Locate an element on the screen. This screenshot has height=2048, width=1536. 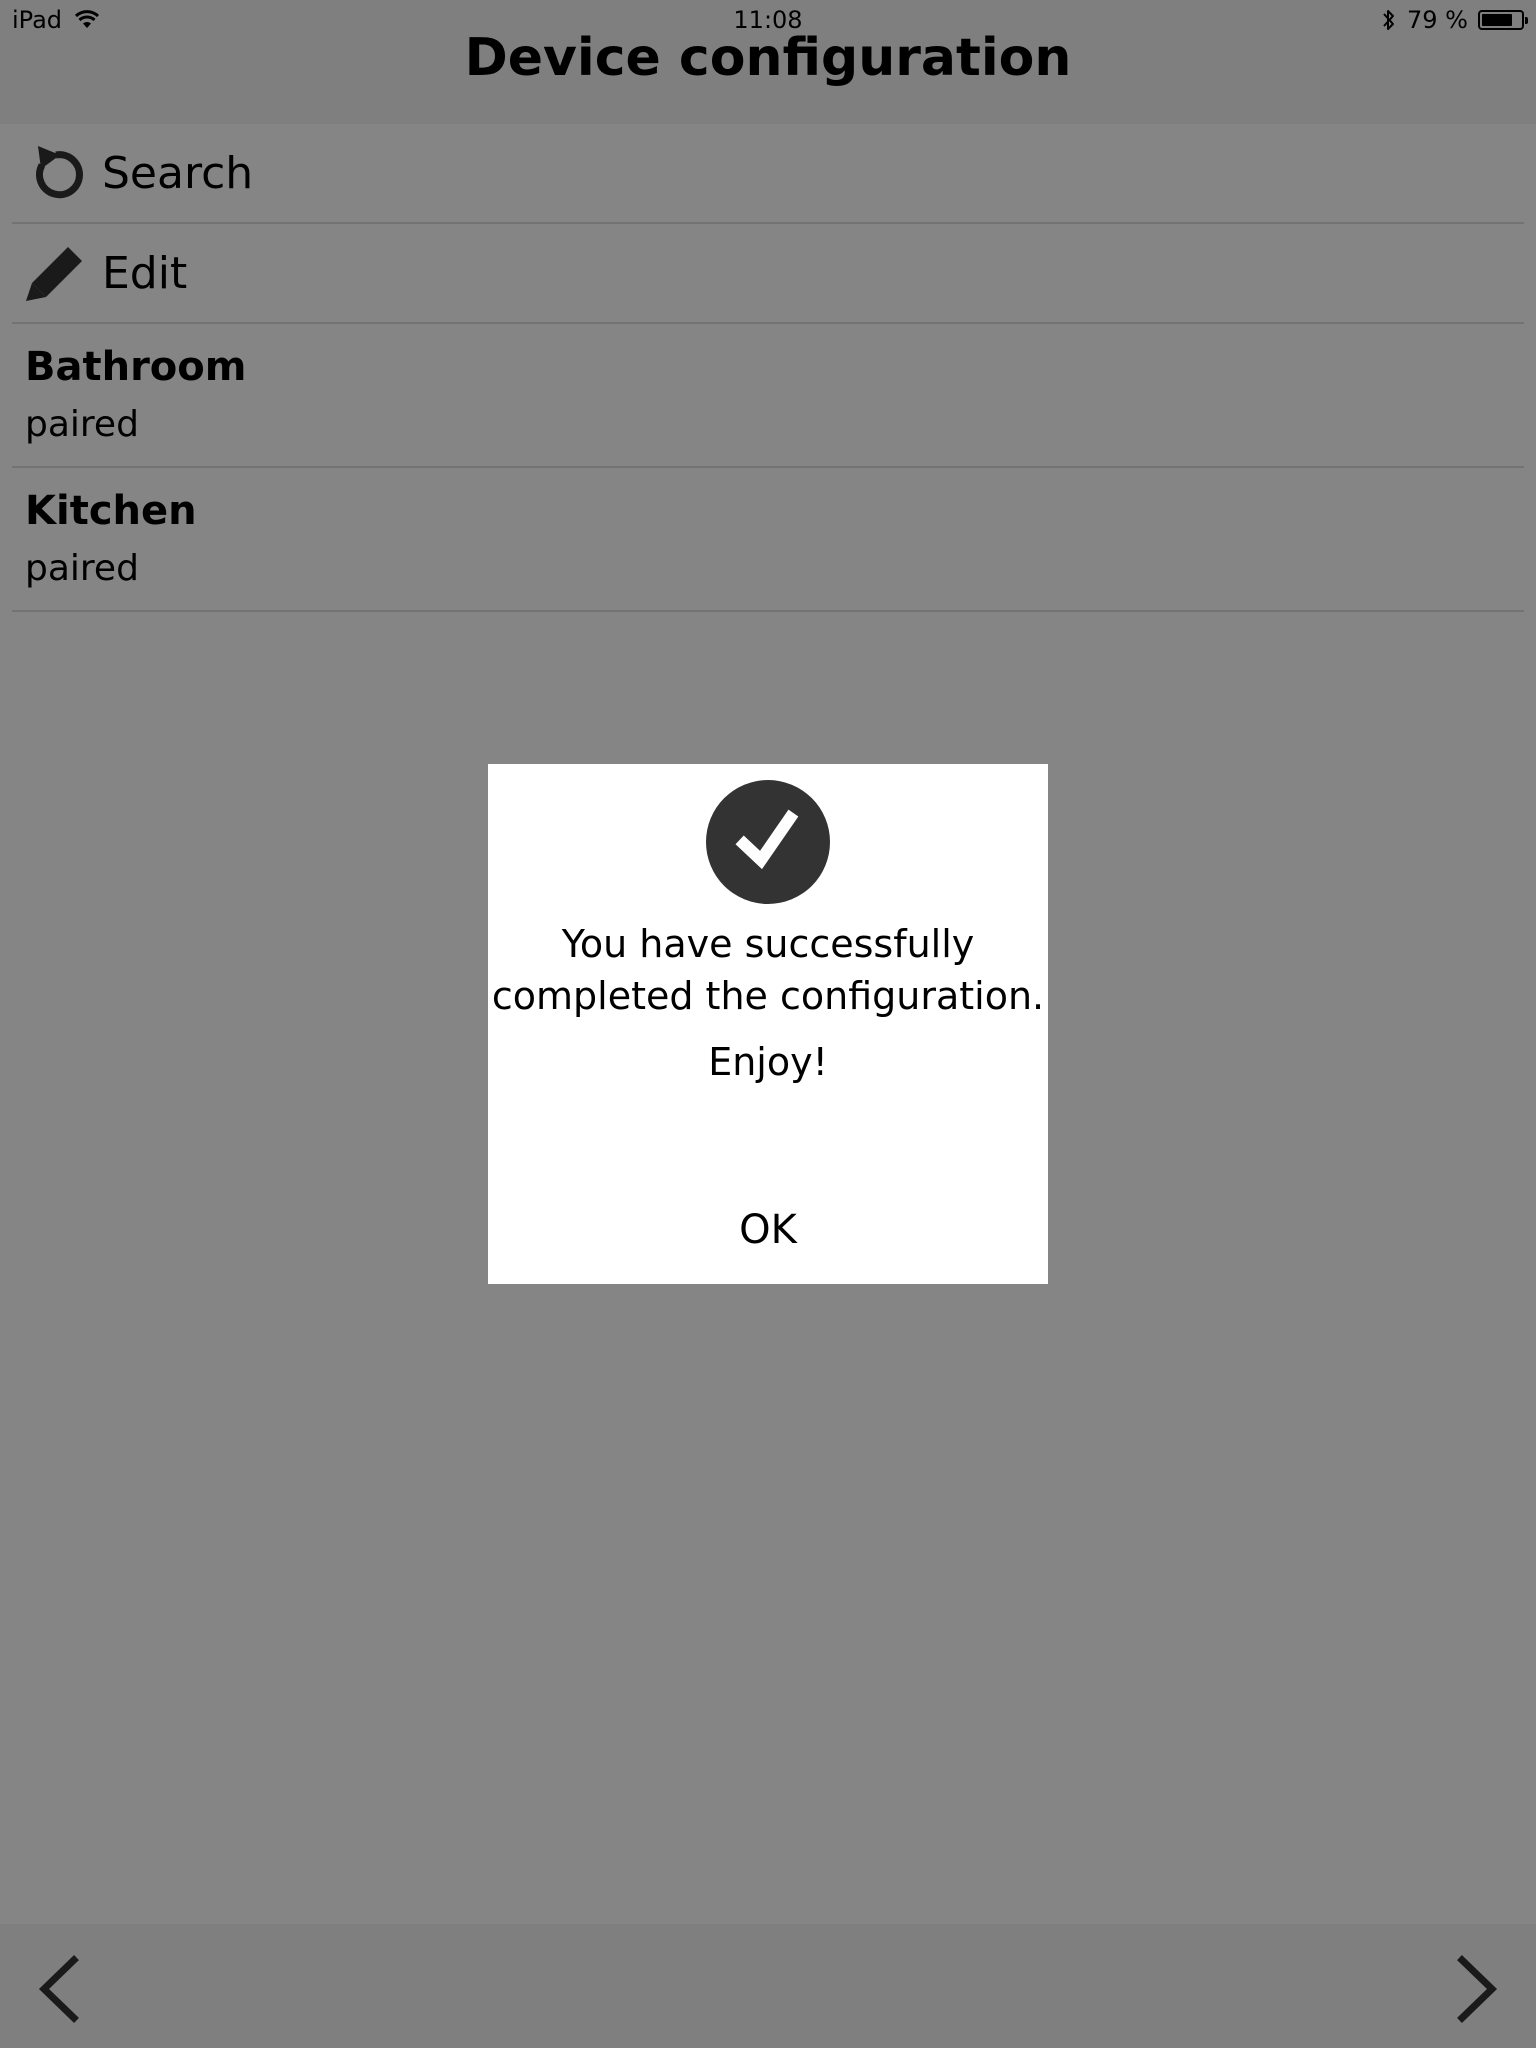
dialog-subtext: Enjoy! is located at coordinates (768, 1062).